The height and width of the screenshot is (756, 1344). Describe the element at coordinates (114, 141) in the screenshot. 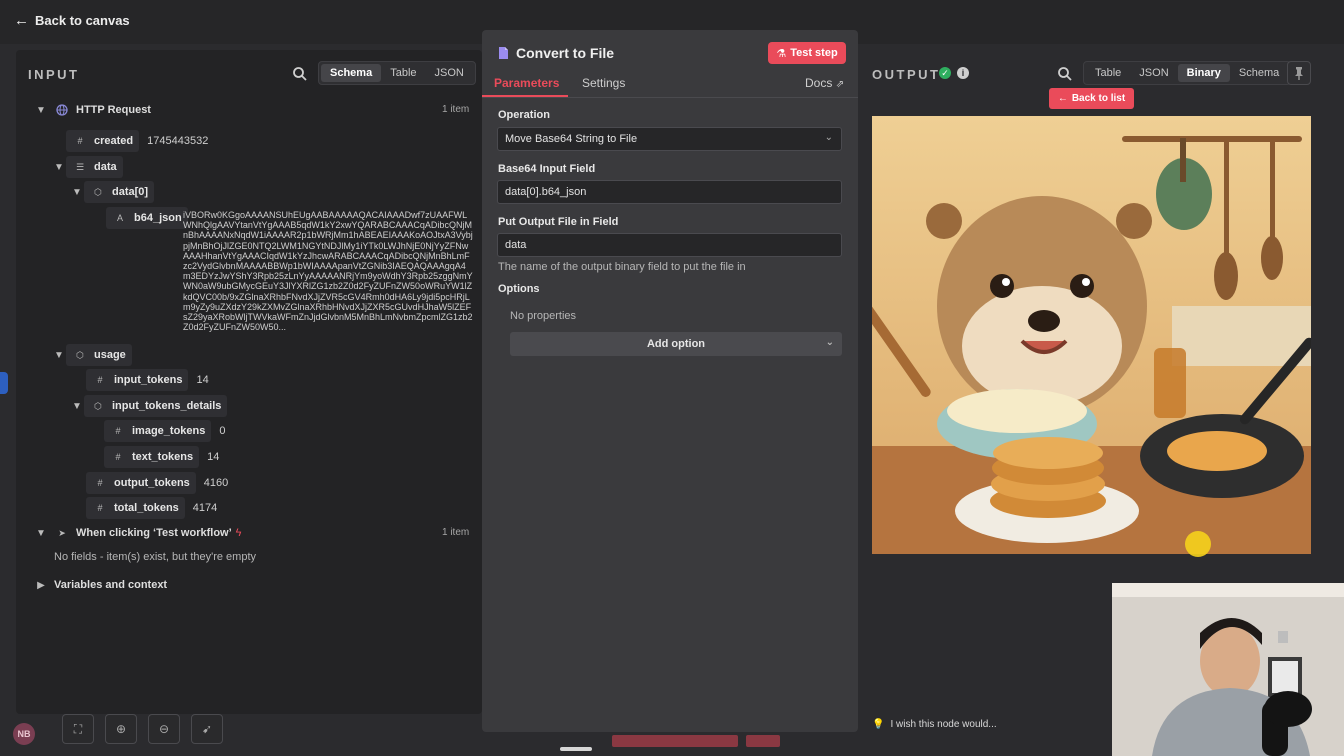

I see `field-key: created` at that location.